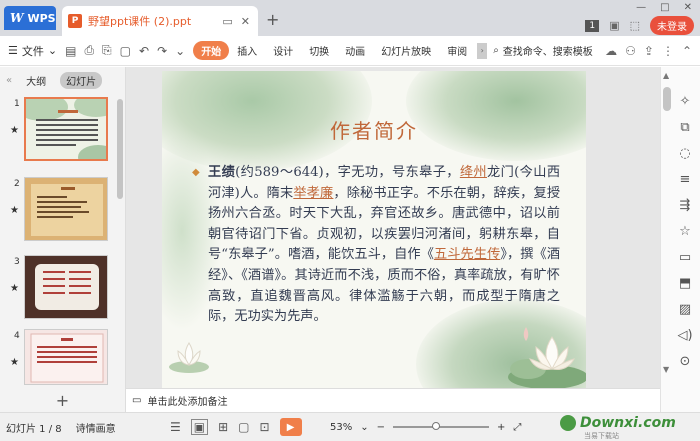  I want to click on notes-toggle-icon: ☰, so click(175, 427).